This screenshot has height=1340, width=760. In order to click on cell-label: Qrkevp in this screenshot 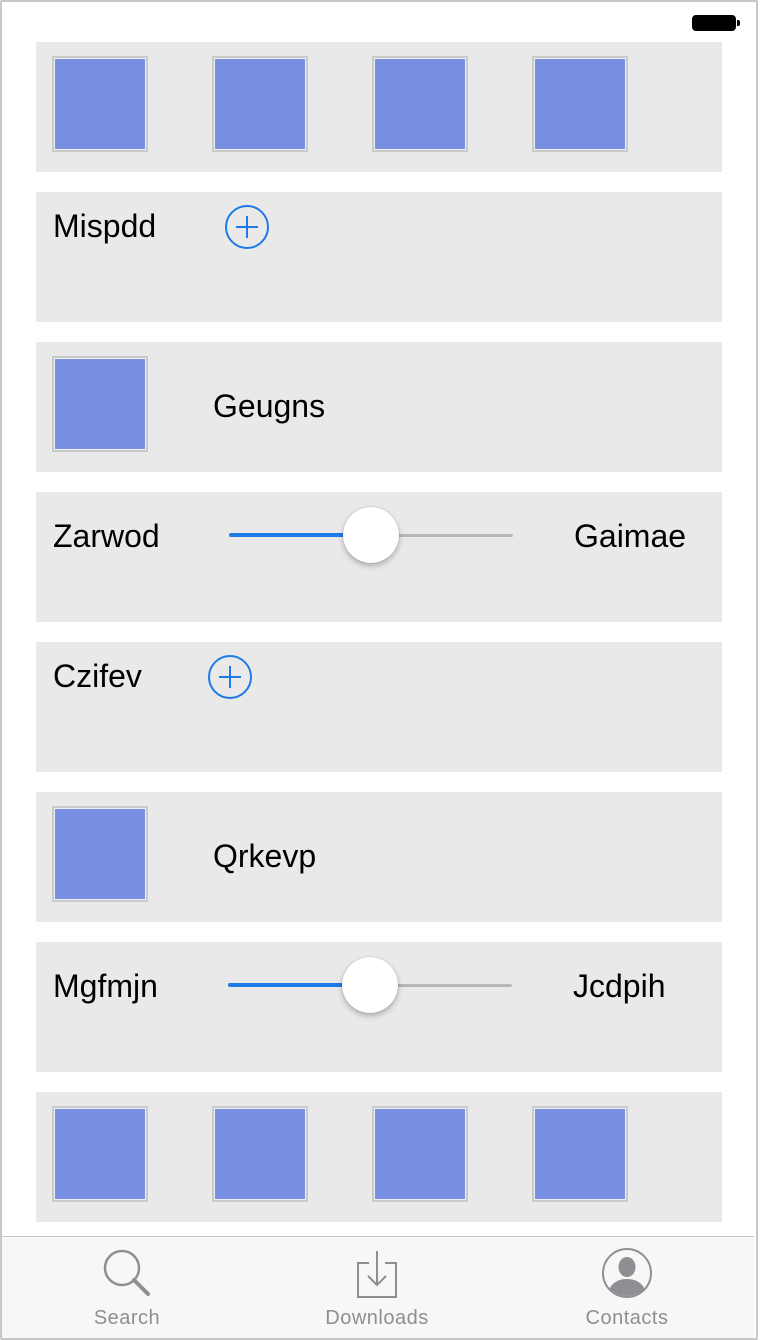, I will do `click(265, 856)`.